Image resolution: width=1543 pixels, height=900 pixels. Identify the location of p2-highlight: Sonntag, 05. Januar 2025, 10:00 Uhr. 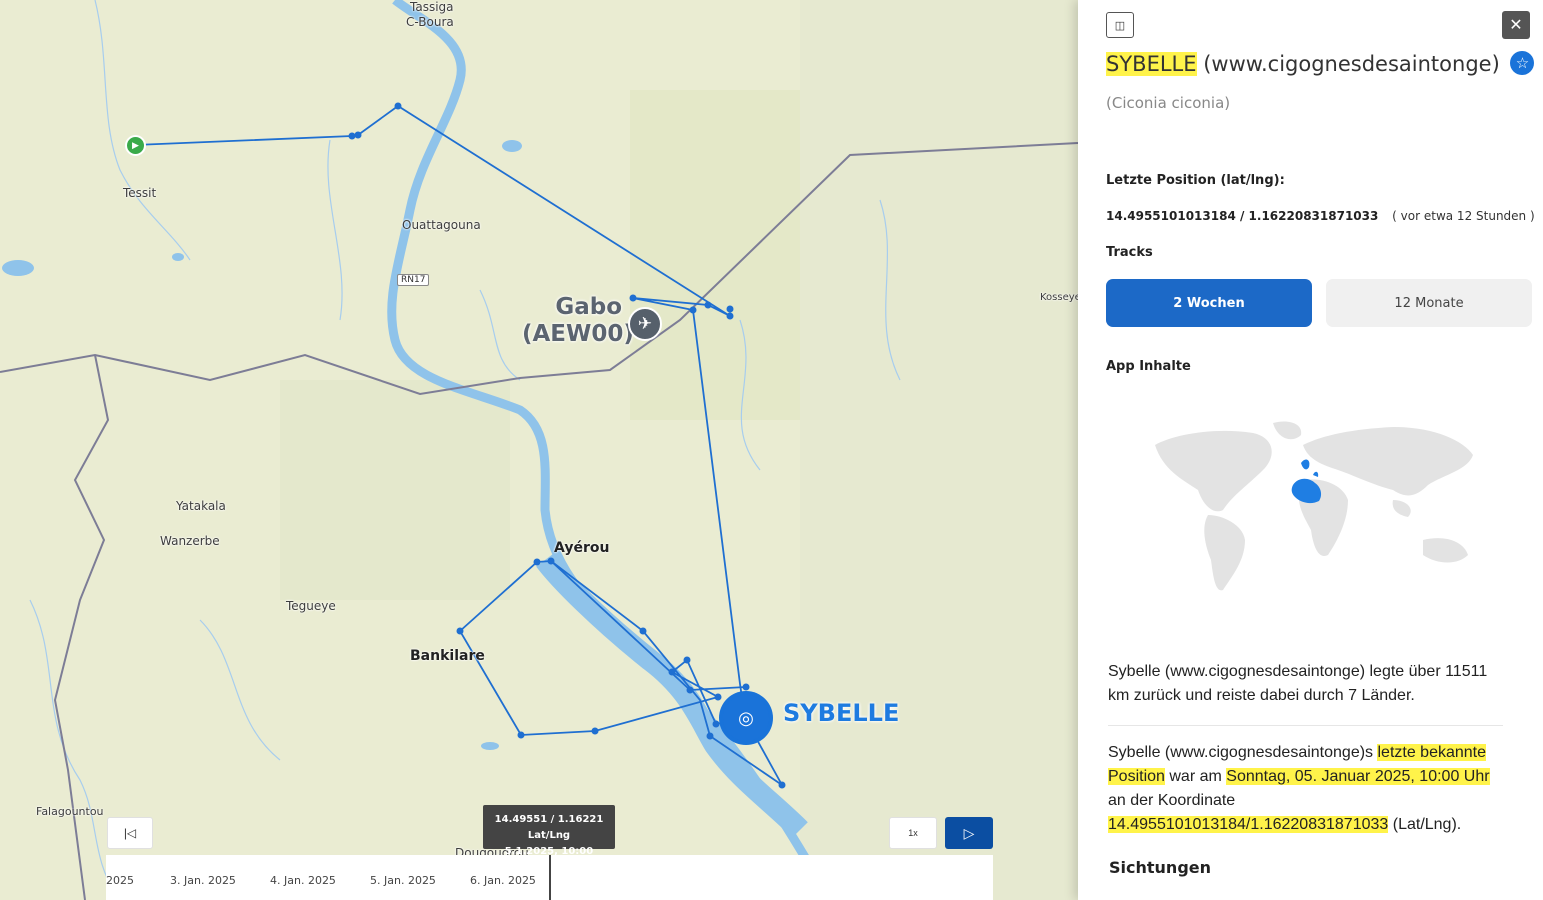
(1358, 776).